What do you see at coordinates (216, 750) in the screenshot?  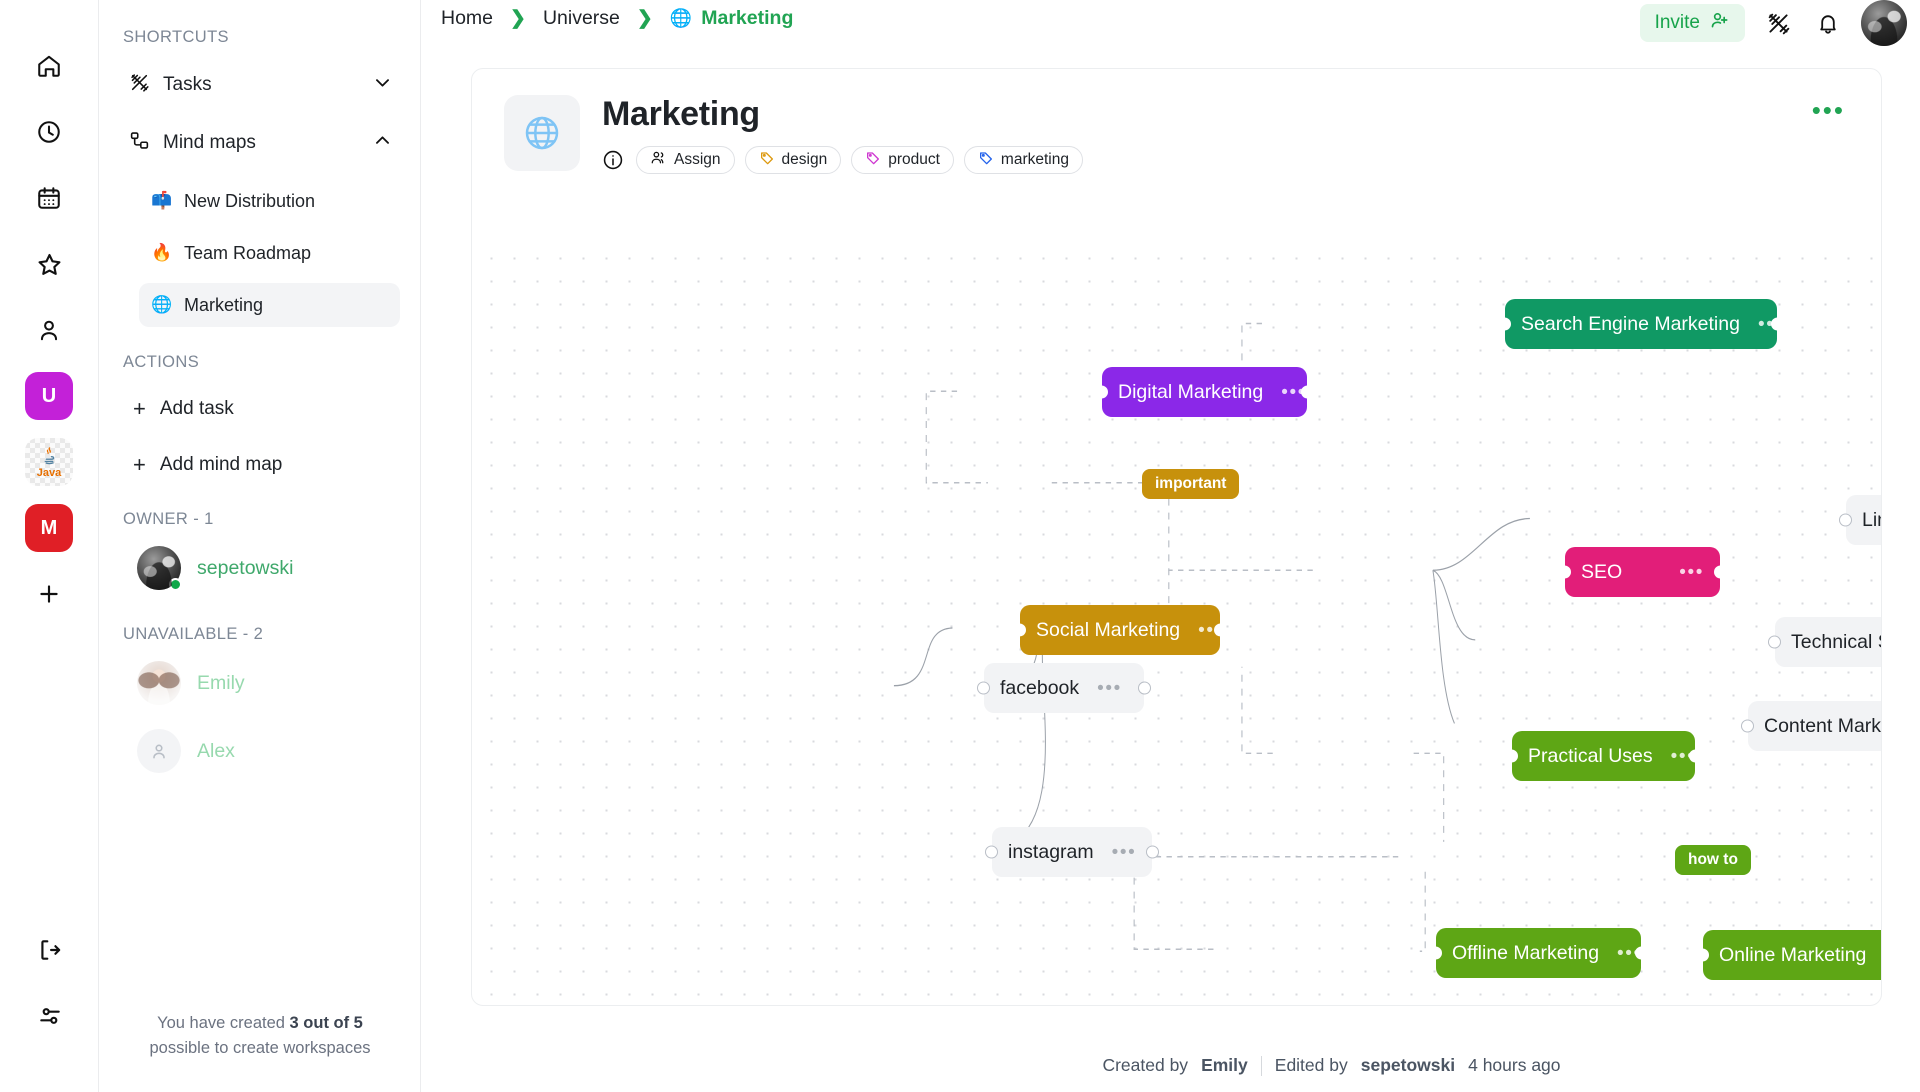 I see `member-alex-name: Alex` at bounding box center [216, 750].